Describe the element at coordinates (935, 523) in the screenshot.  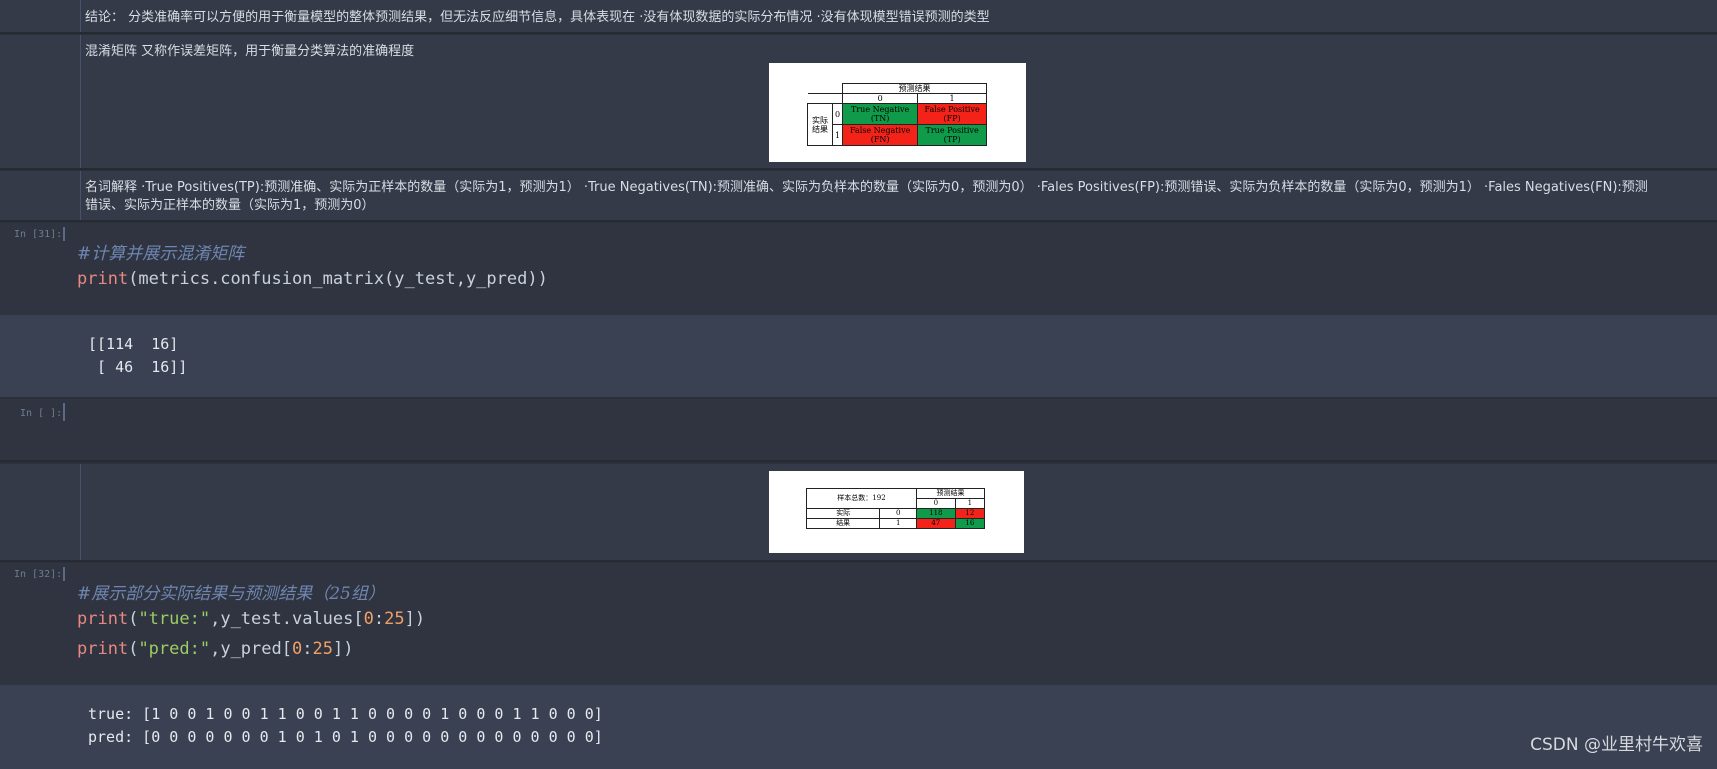
I see `value-fn: 47` at that location.